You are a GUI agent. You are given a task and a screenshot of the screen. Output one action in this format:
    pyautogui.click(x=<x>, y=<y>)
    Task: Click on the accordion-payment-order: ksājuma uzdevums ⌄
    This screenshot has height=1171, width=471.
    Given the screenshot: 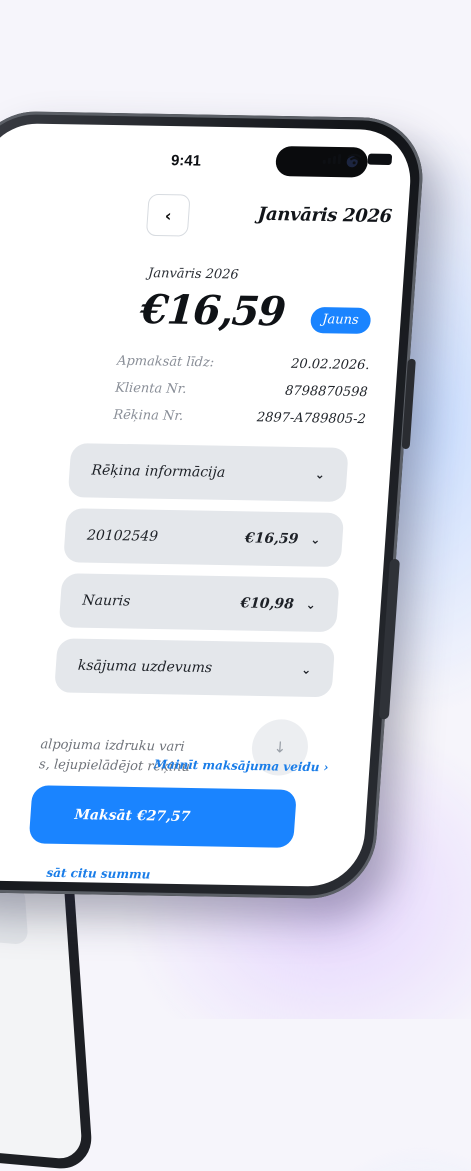 What is the action you would take?
    pyautogui.click(x=195, y=668)
    